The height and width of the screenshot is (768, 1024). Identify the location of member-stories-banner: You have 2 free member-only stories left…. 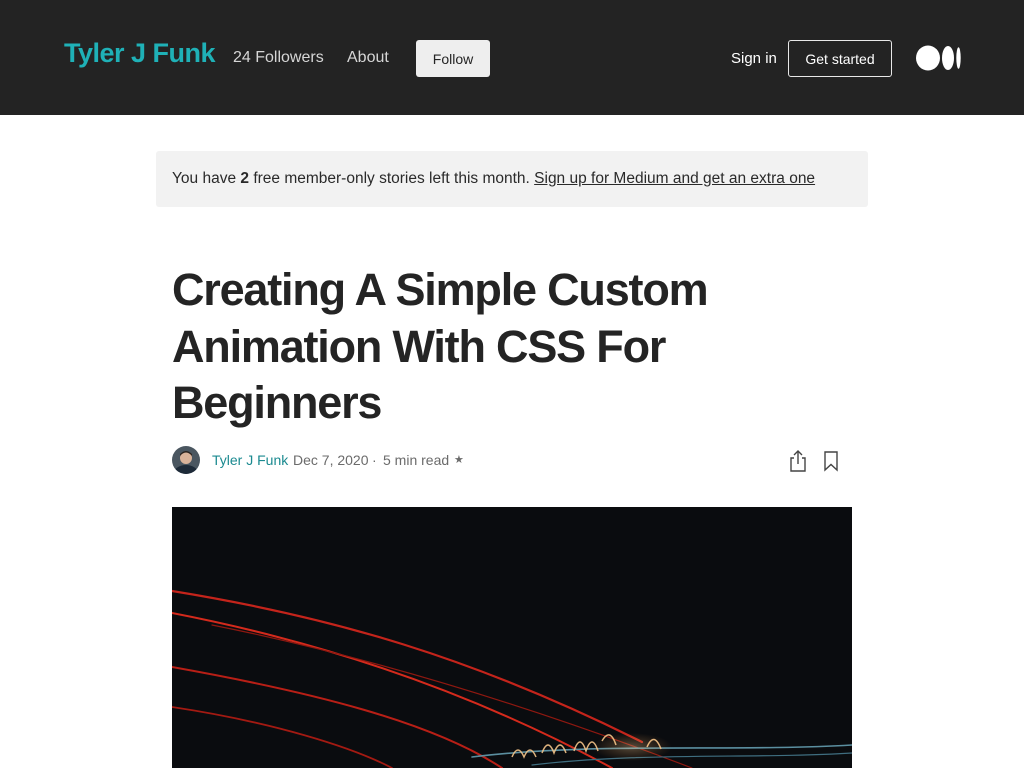
(512, 179).